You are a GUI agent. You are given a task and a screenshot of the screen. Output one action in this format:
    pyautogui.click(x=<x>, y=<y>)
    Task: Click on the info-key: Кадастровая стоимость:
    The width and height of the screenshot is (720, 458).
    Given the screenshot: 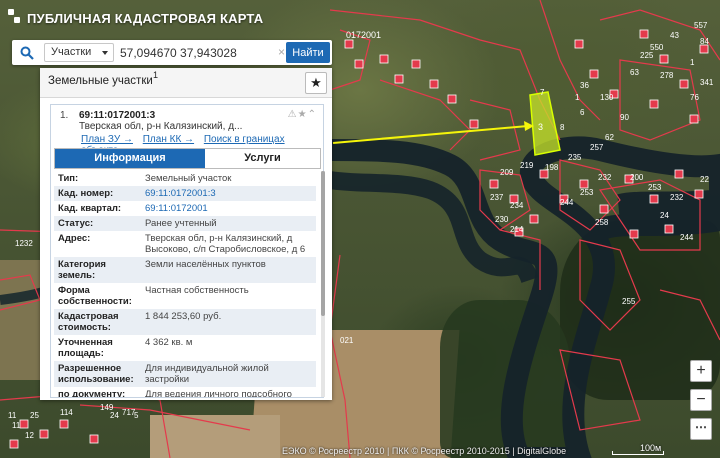 What is the action you would take?
    pyautogui.click(x=88, y=322)
    